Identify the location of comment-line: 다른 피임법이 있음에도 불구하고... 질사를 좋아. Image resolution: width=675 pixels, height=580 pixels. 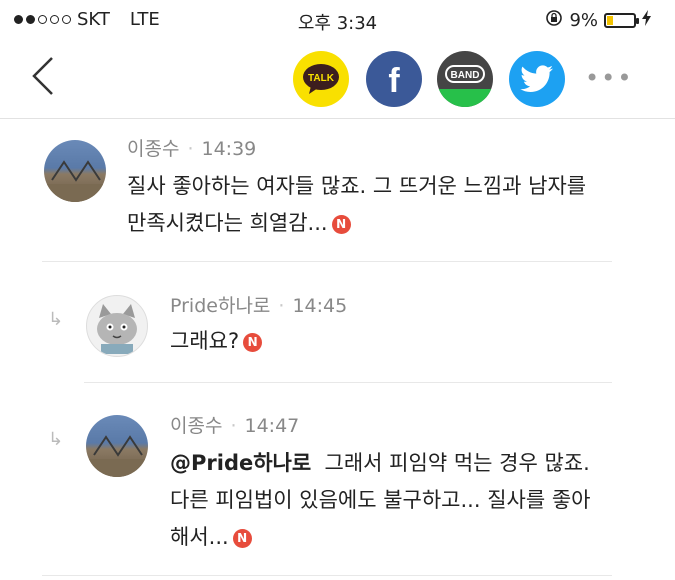
(380, 500).